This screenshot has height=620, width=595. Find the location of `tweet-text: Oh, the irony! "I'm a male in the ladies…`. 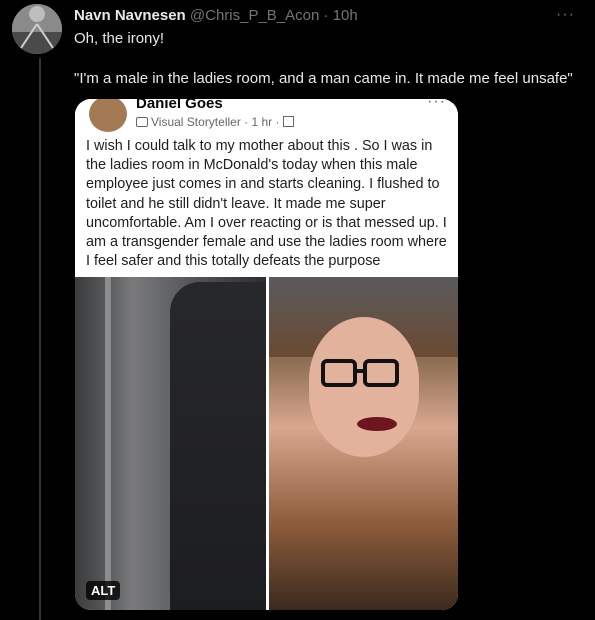

tweet-text: Oh, the irony! "I'm a male in the ladies… is located at coordinates (329, 59).